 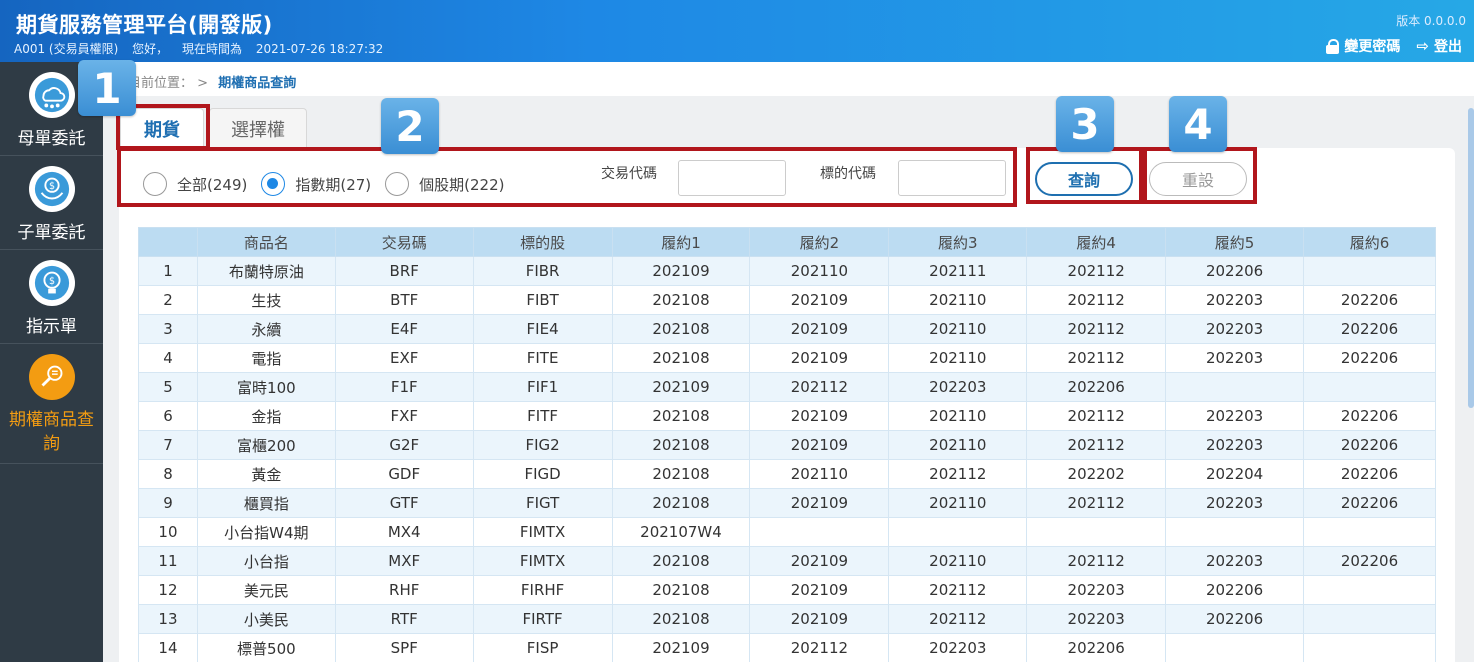 What do you see at coordinates (404, 300) in the screenshot?
I see `table-cell: BTF` at bounding box center [404, 300].